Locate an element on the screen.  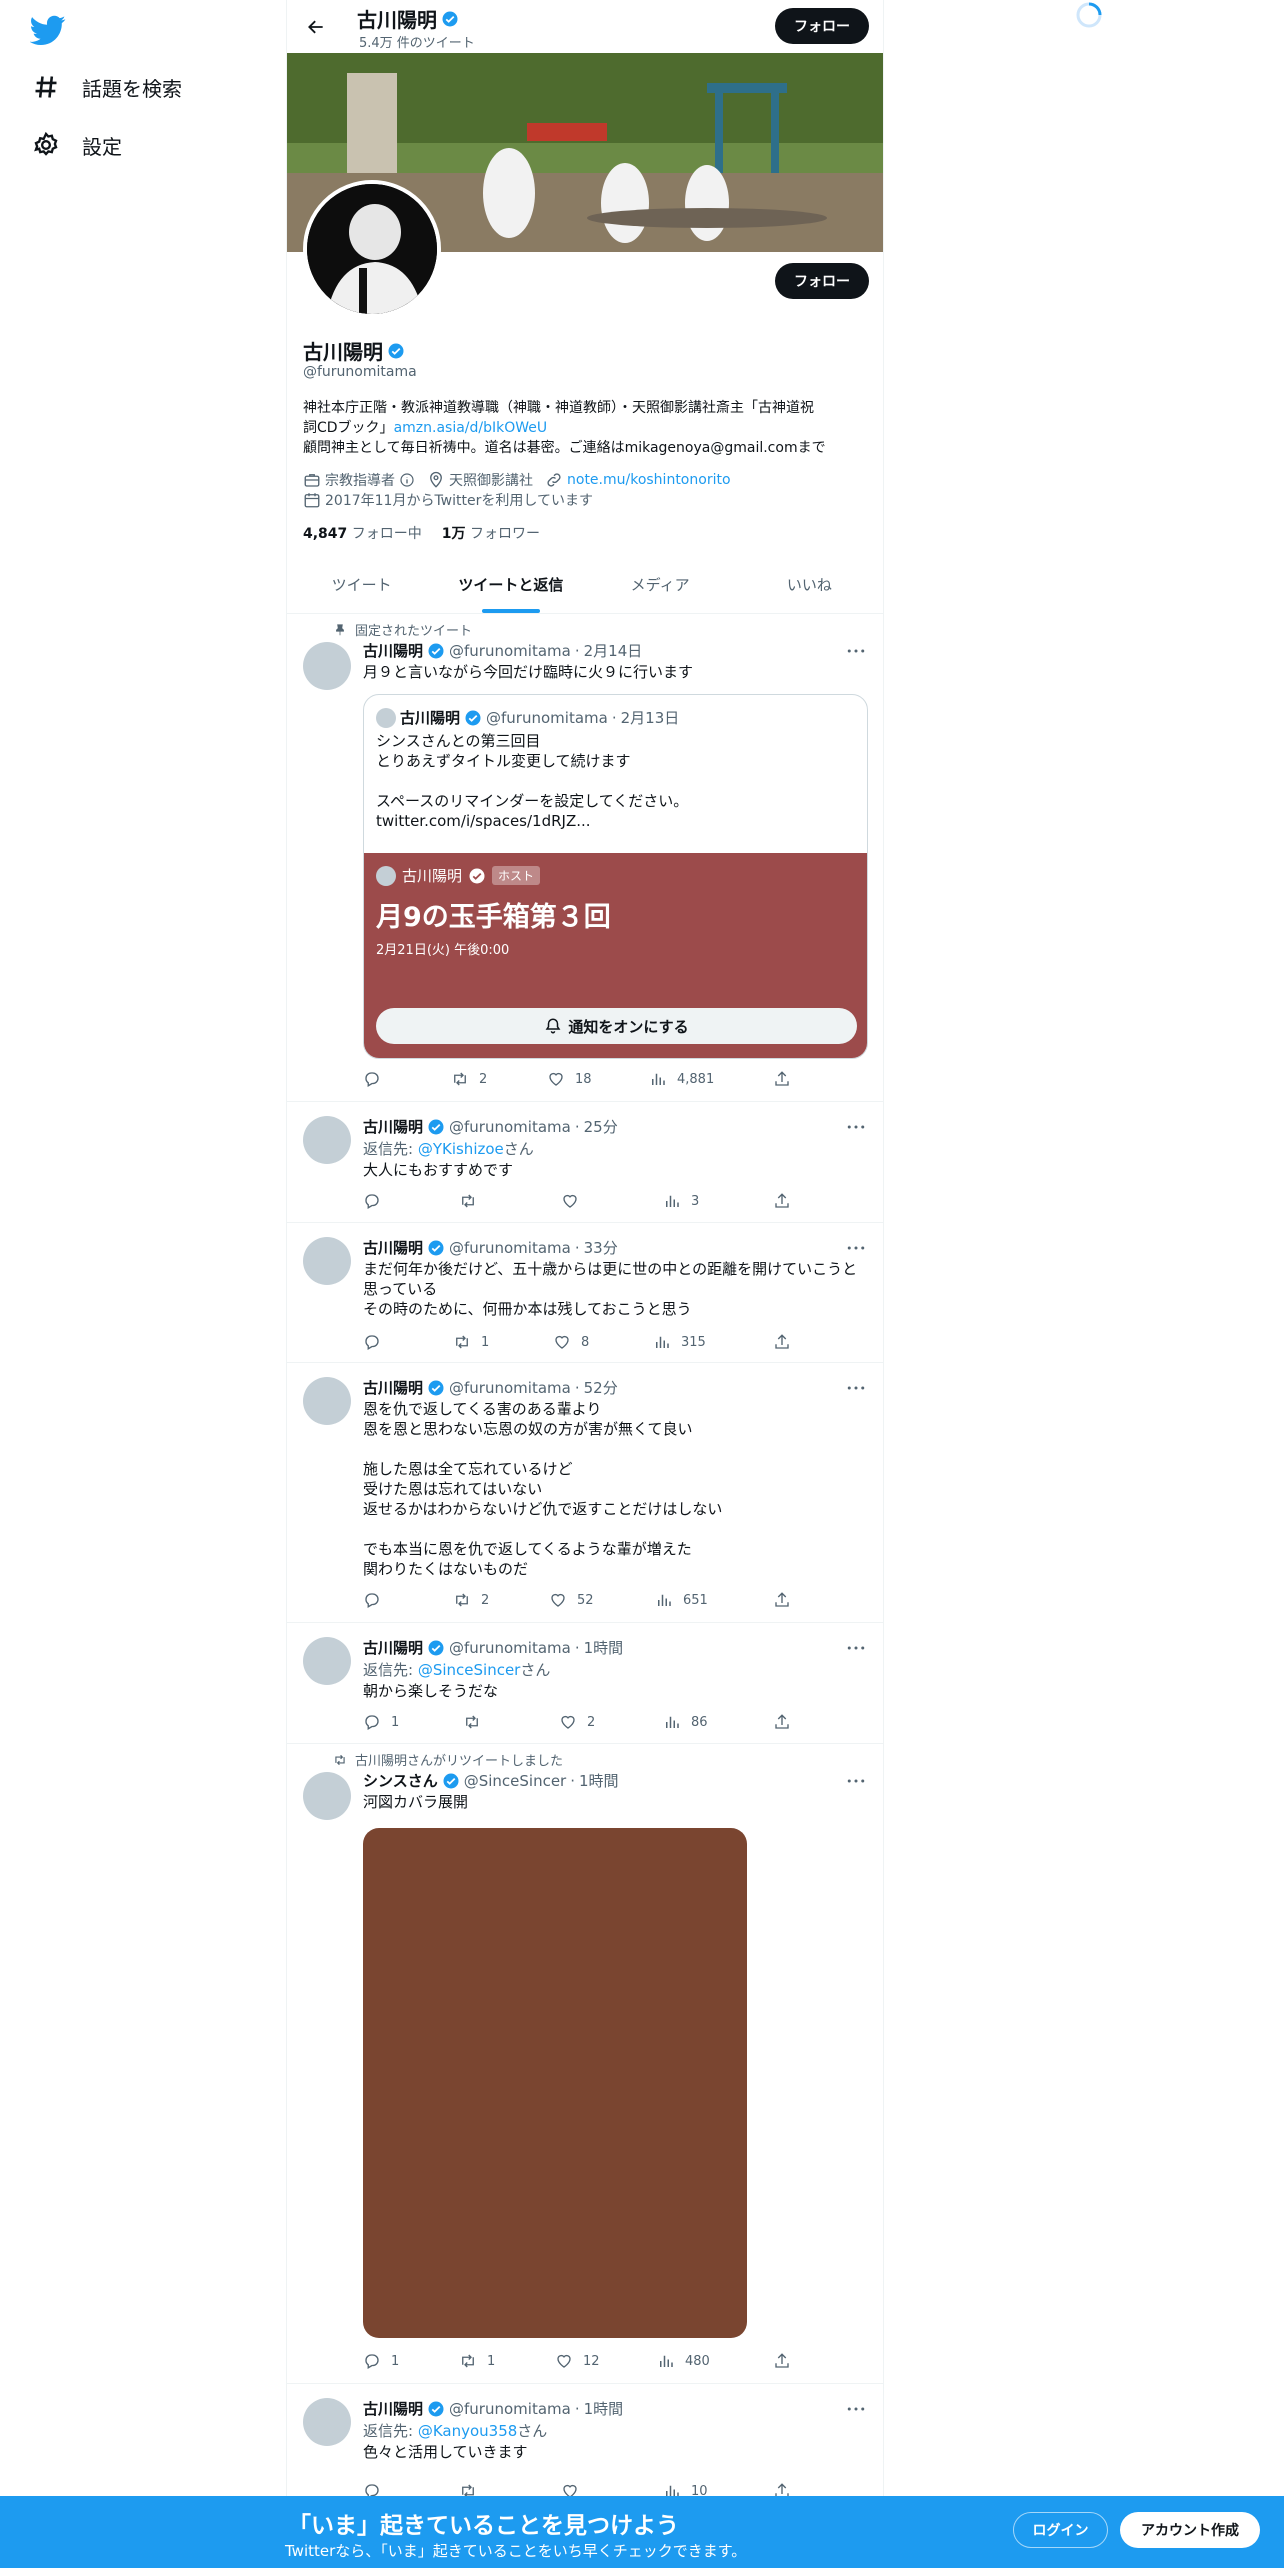
profile-website: note.mu/koshintonorito is located at coordinates (638, 480).